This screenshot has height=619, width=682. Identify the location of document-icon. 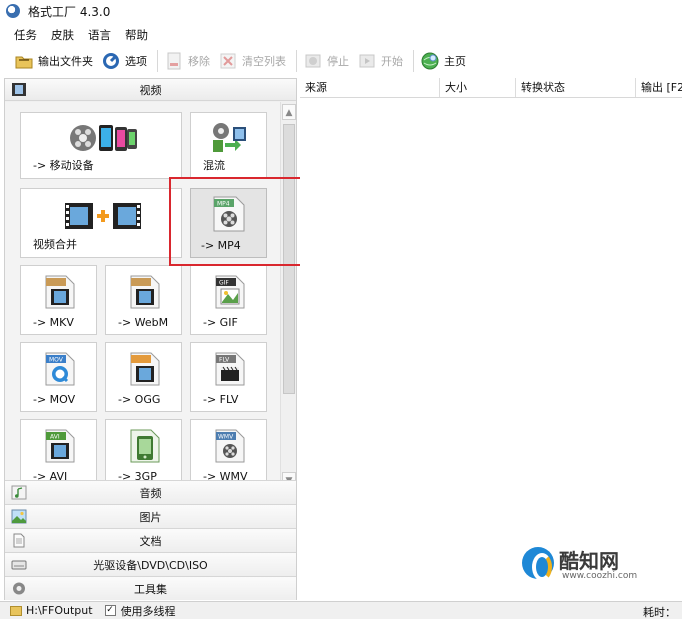
(19, 540).